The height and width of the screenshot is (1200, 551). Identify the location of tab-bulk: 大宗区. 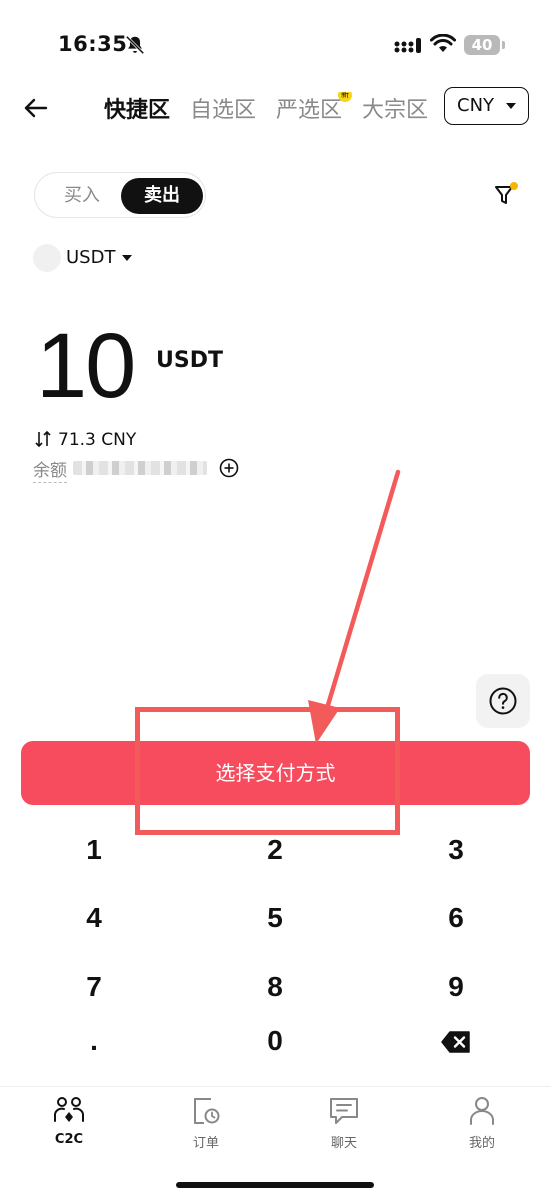
(395, 108).